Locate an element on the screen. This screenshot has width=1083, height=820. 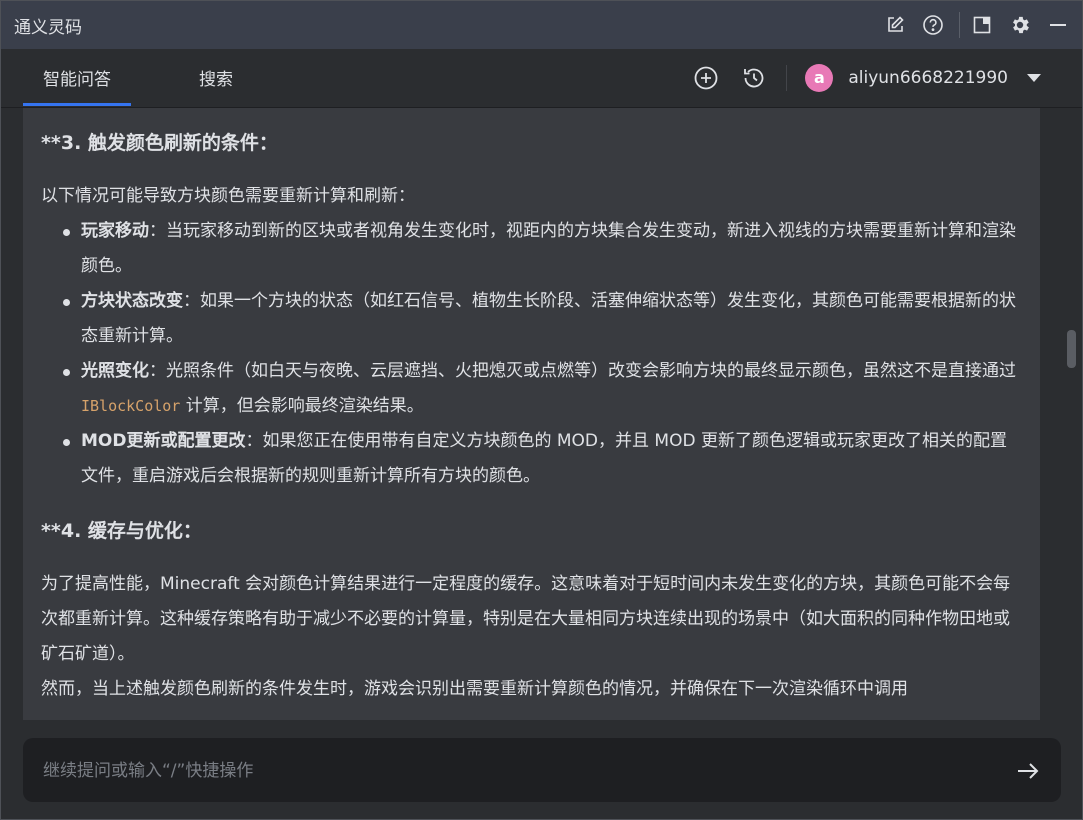
tab-tools: a aliyun6668221990 is located at coordinates (887, 77).